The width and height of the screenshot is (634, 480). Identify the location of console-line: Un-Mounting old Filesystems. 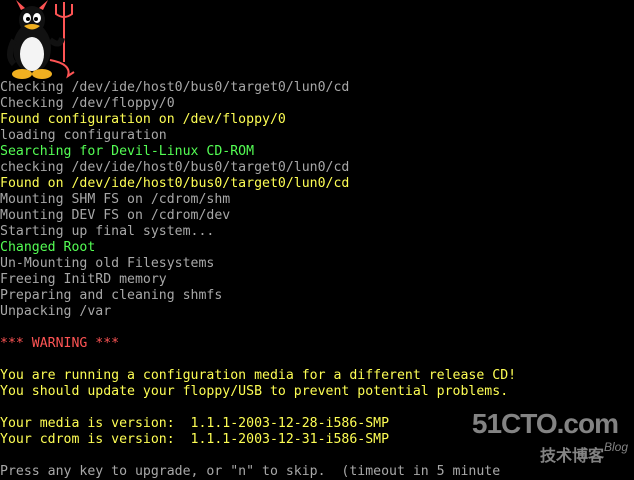
(107, 263).